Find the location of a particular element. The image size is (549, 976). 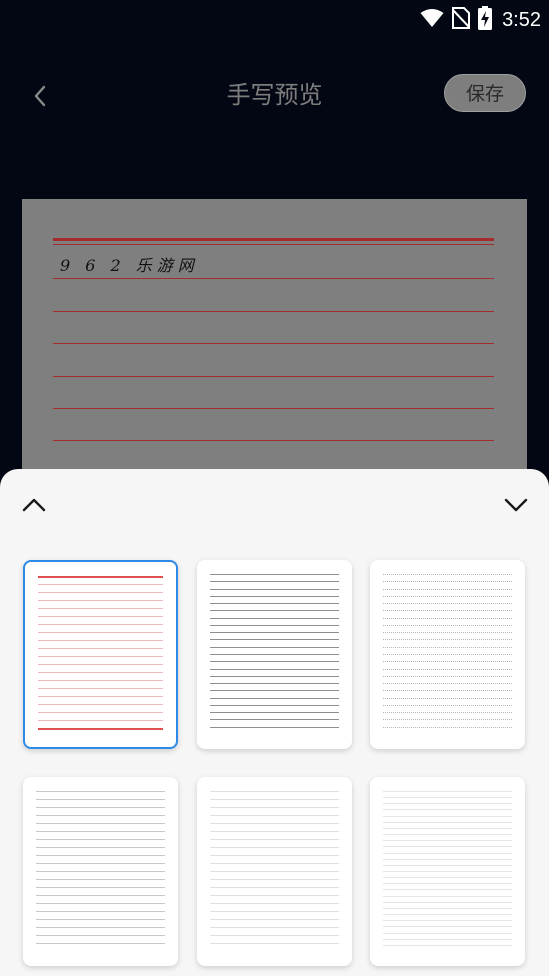

status-bar: 3:52 is located at coordinates (274, 19).